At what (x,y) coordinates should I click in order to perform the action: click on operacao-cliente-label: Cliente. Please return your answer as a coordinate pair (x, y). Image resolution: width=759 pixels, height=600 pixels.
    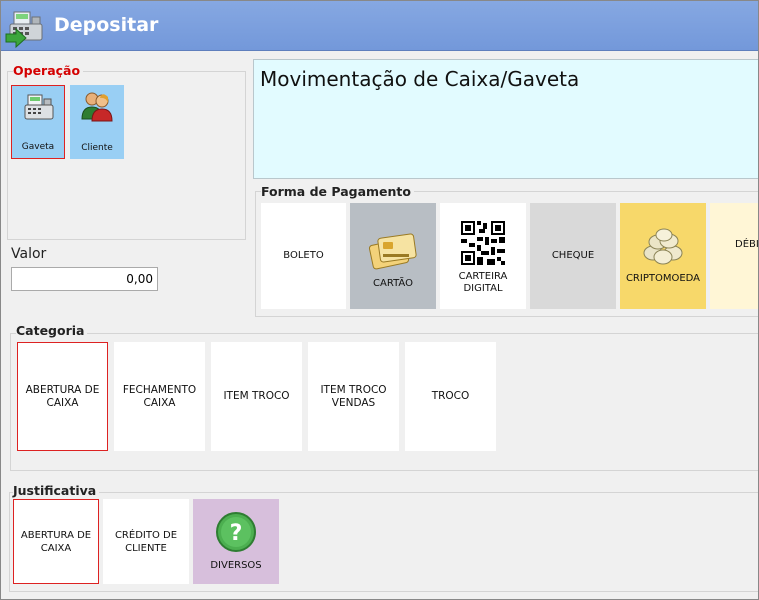
    Looking at the image, I should click on (97, 148).